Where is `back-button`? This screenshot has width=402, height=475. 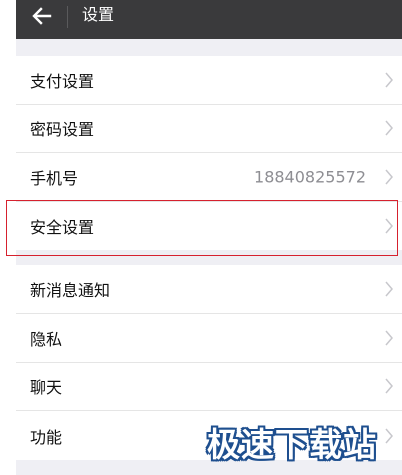 back-button is located at coordinates (42, 16).